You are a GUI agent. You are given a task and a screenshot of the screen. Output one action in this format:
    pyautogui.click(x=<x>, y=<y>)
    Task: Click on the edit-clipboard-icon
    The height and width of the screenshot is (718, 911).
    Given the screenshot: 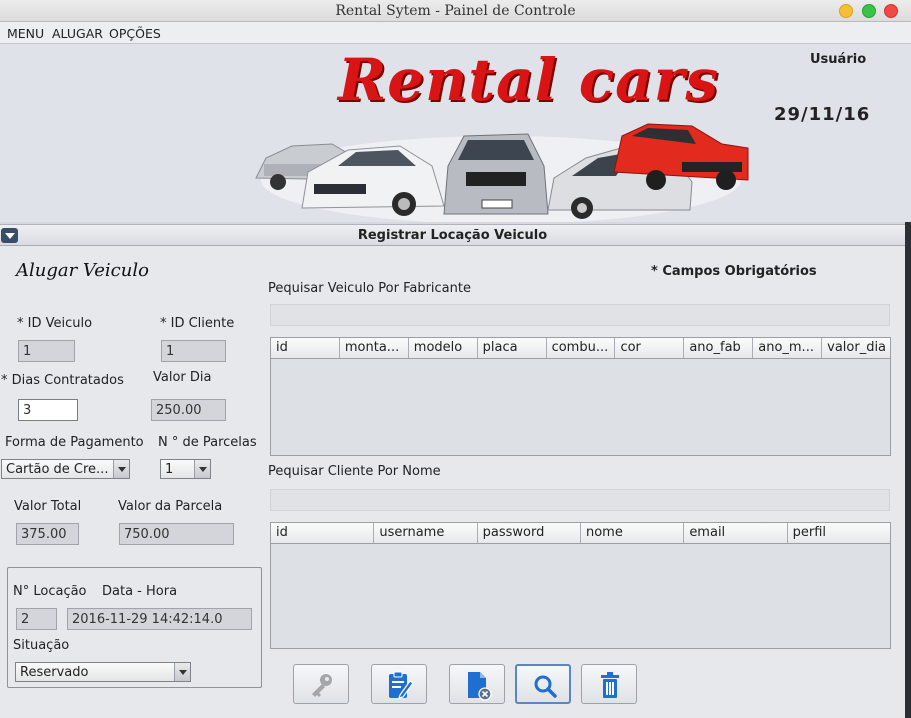 What is the action you would take?
    pyautogui.click(x=401, y=685)
    